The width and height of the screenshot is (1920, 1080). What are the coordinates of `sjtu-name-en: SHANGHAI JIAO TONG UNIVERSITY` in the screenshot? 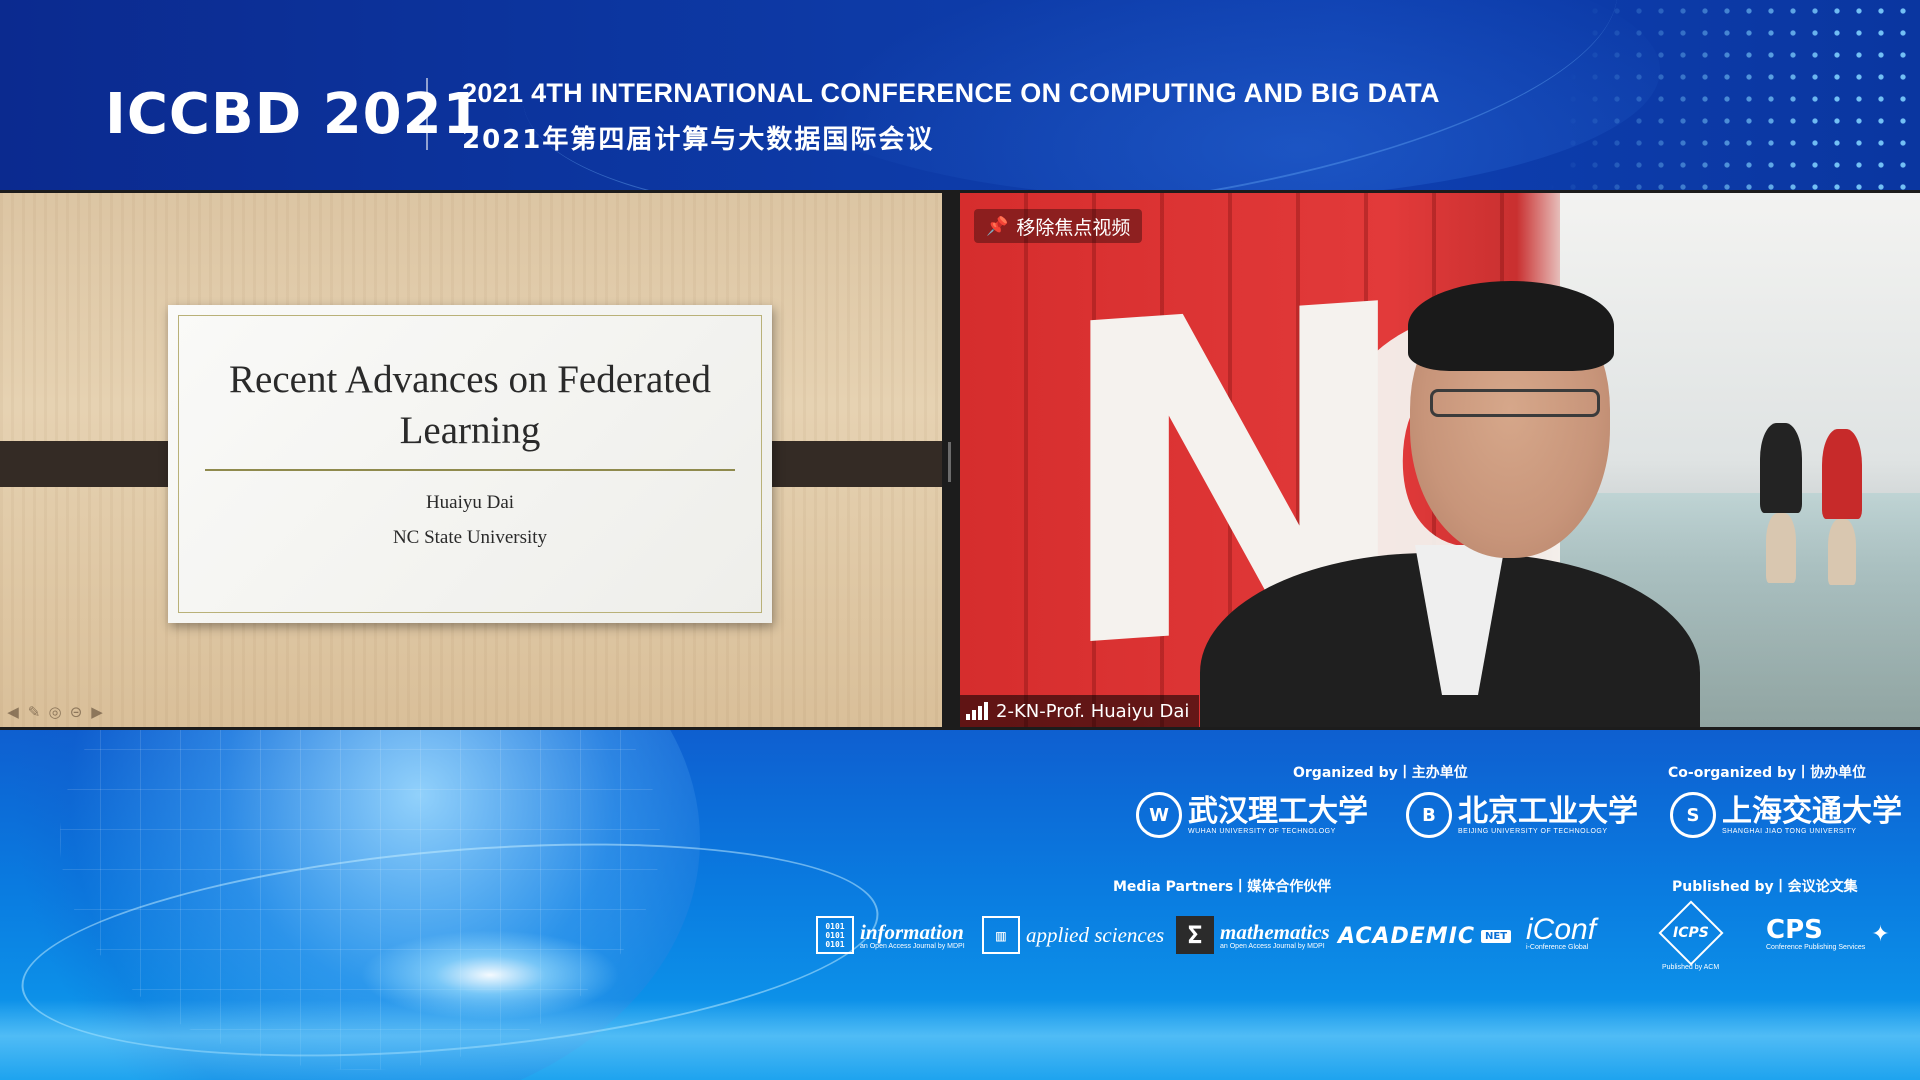 It's located at (1789, 831).